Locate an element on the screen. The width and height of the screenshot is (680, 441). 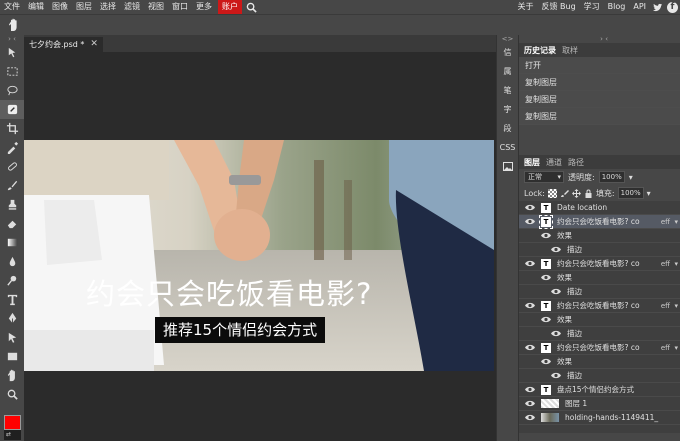
menu-layer: 图层 is located at coordinates (84, 7).